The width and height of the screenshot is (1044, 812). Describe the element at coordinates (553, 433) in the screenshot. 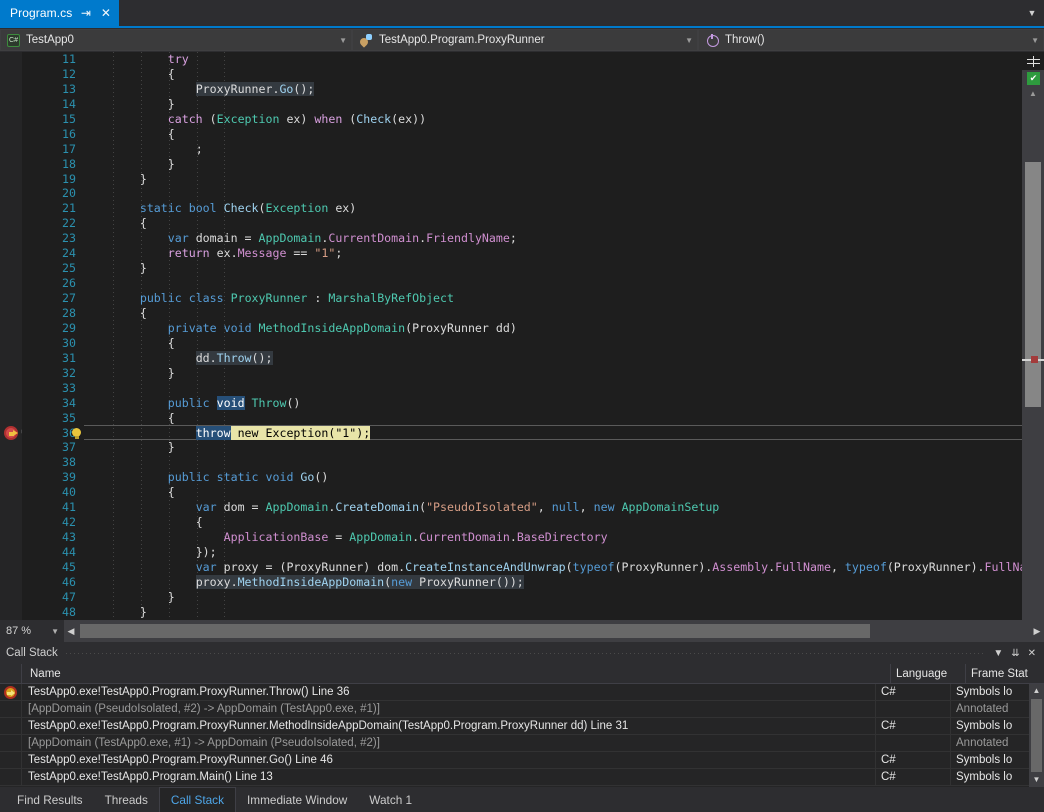

I see `code-line: throw new Exception("1");` at that location.